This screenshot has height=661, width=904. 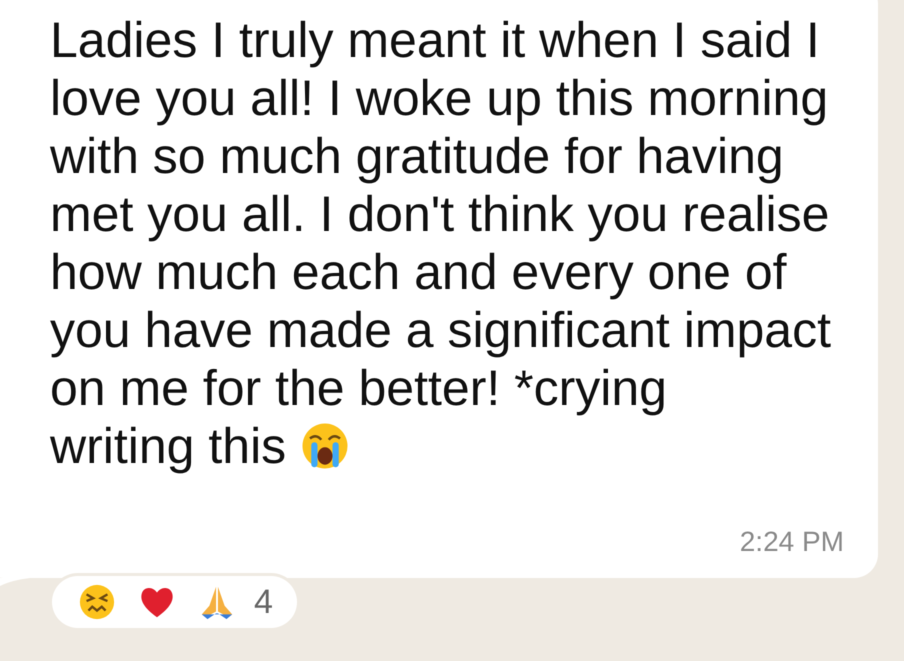 I want to click on message-time: 2:24 PM, so click(x=792, y=542).